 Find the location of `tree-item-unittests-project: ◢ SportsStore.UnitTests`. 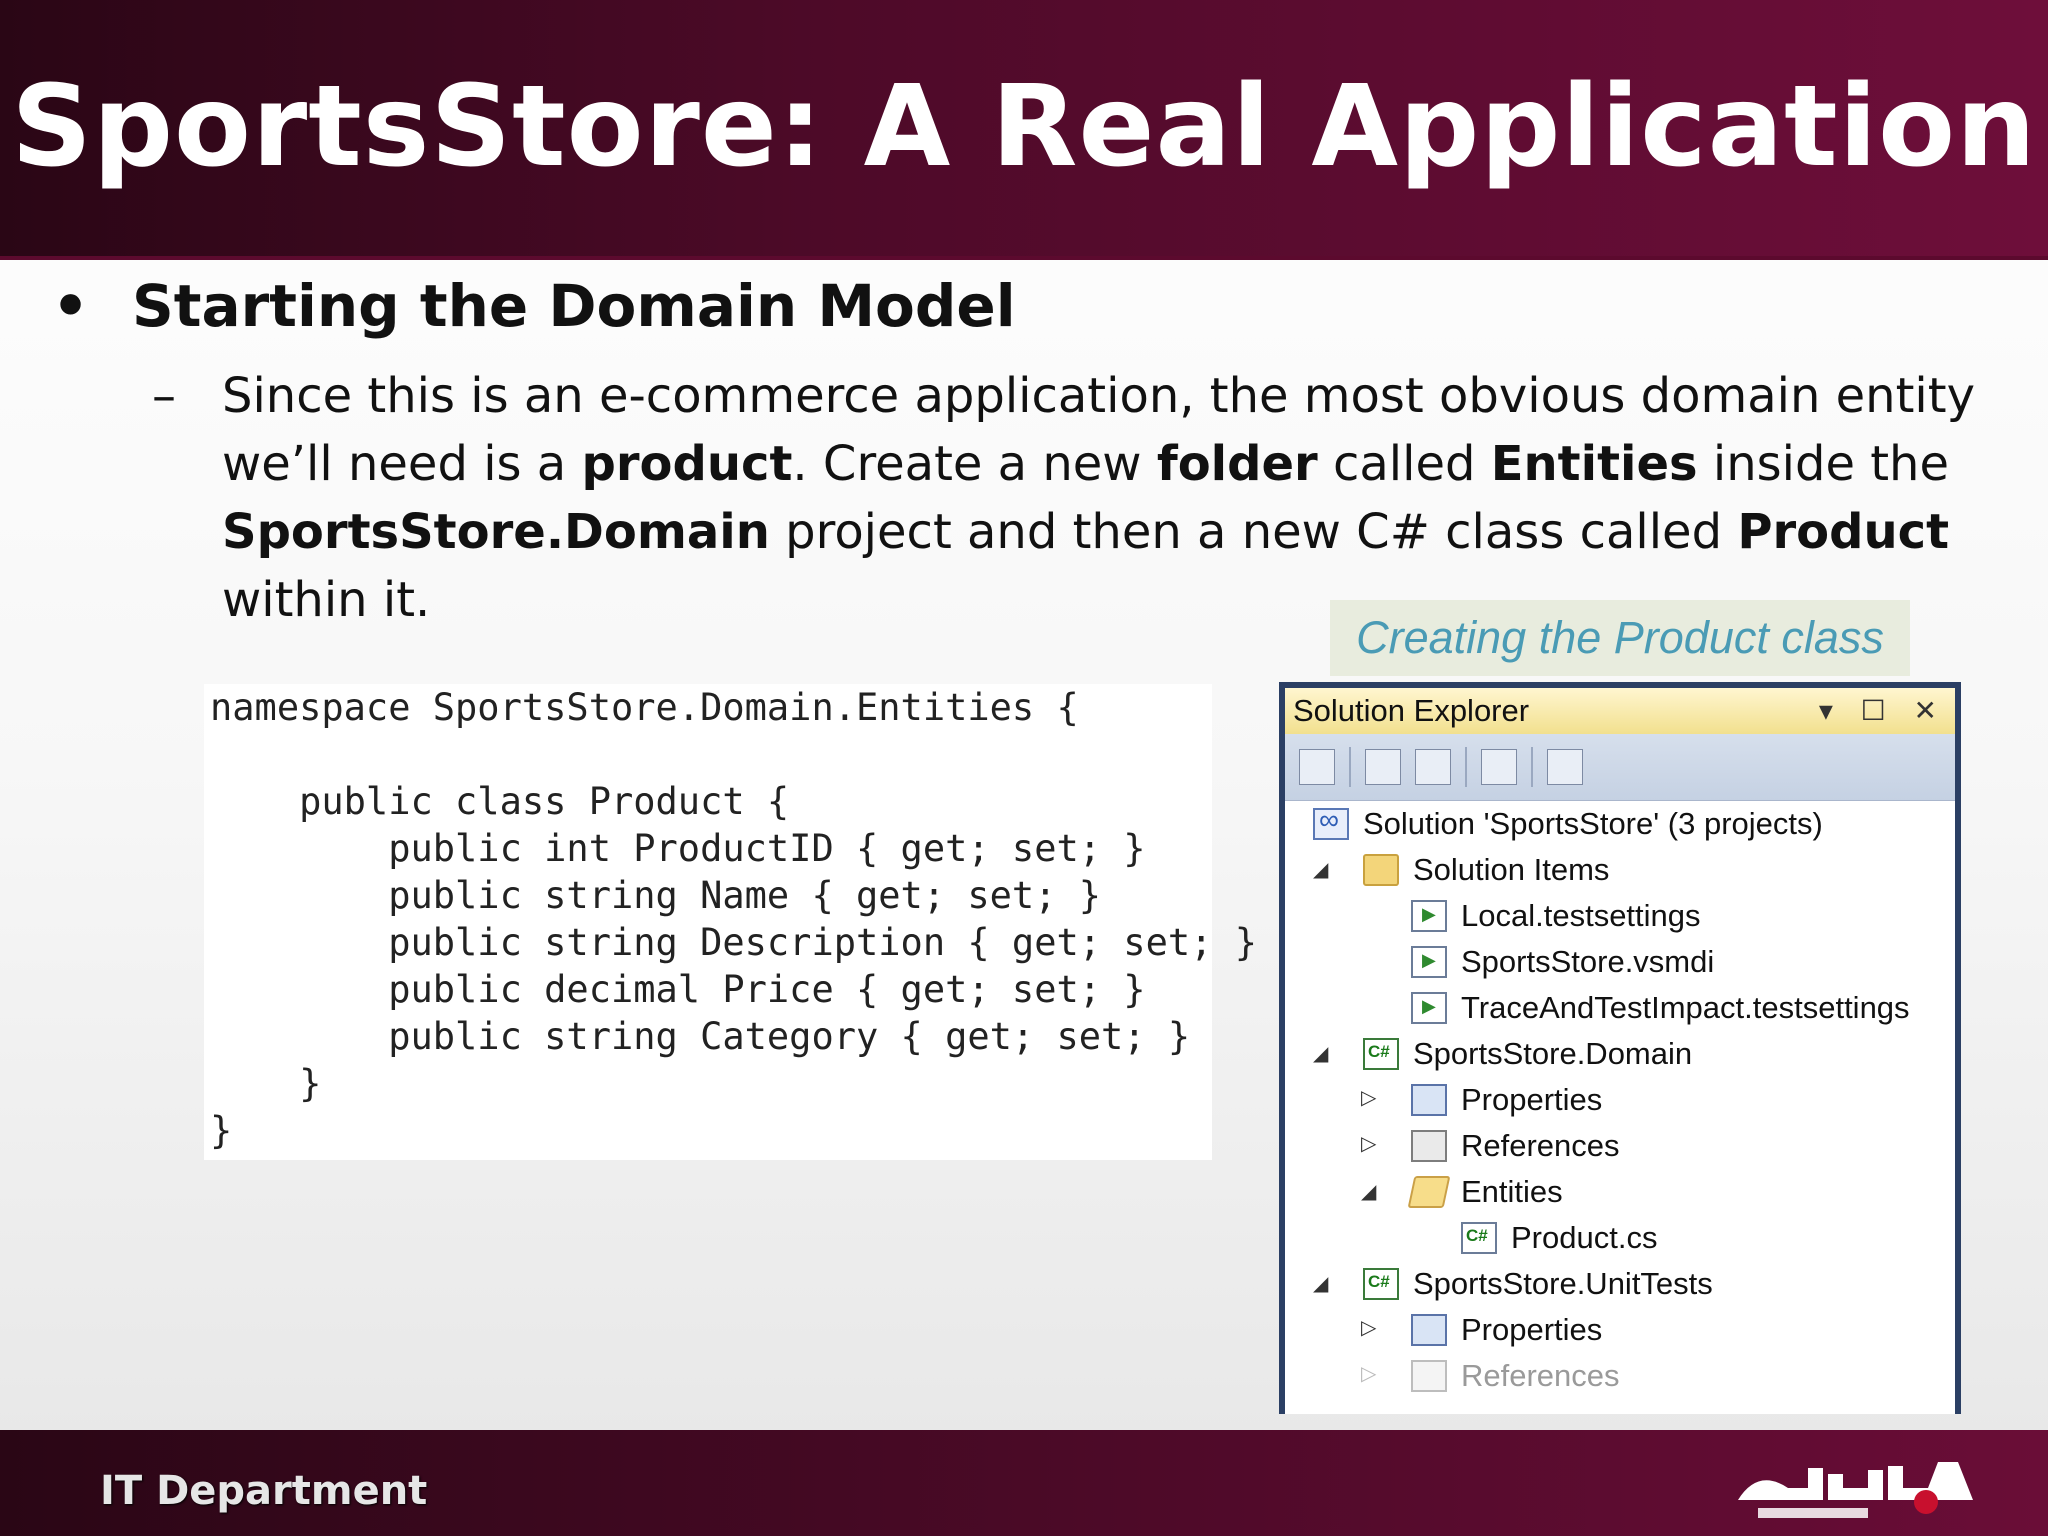

tree-item-unittests-project: ◢ SportsStore.UnitTests is located at coordinates (1513, 1284).